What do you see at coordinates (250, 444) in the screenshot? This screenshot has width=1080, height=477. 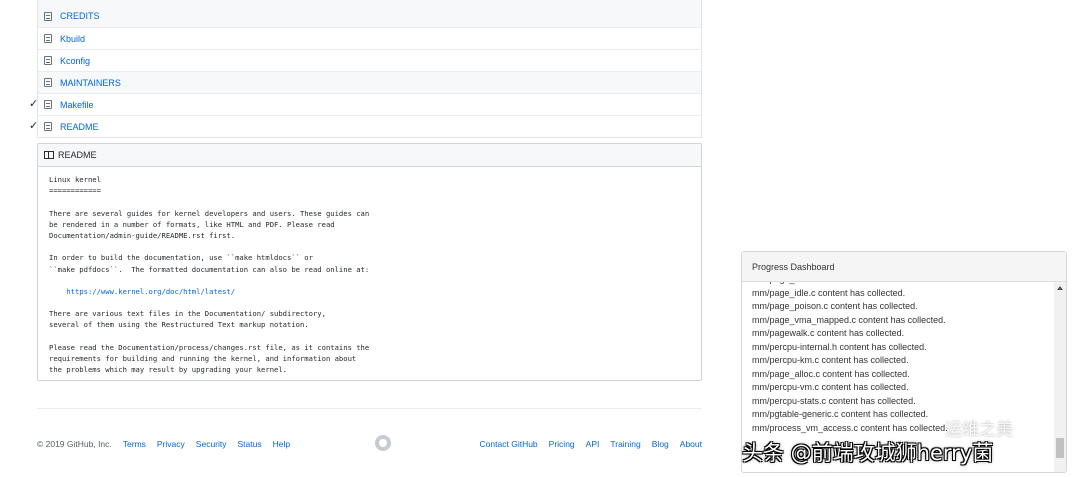 I see `footer-link-status: Status` at bounding box center [250, 444].